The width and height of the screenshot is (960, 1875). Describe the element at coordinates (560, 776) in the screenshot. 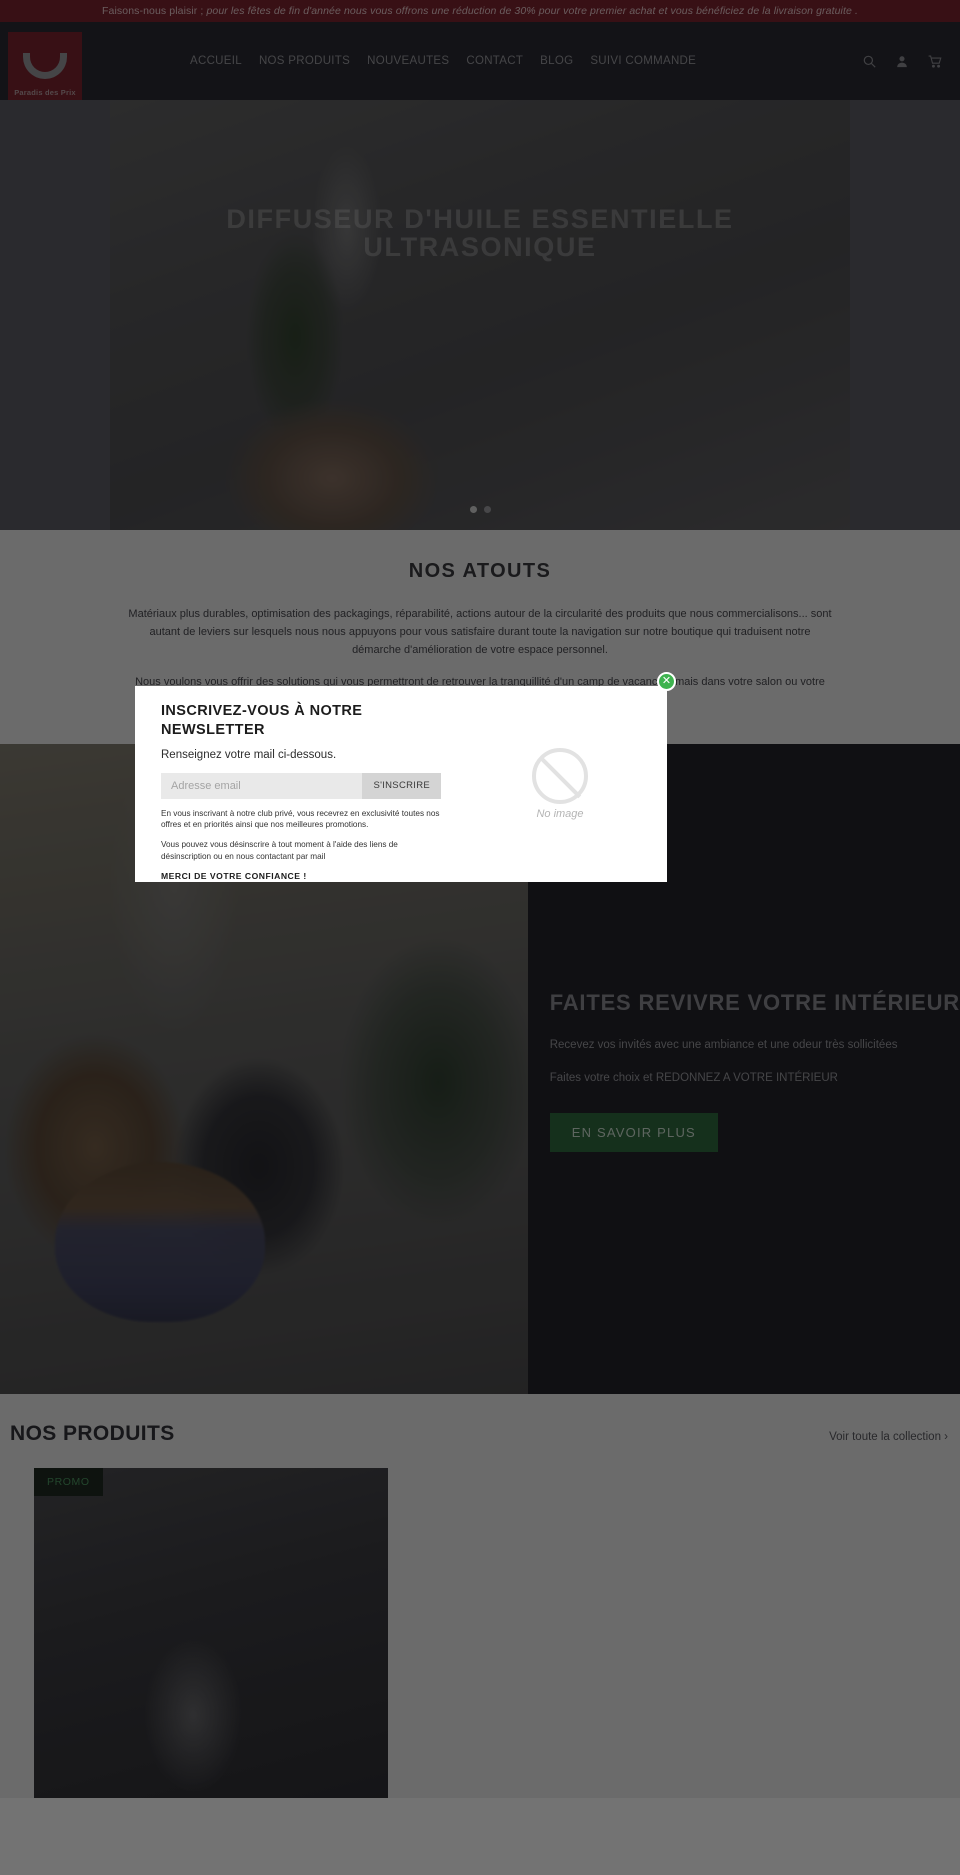

I see `no-image-icon` at that location.